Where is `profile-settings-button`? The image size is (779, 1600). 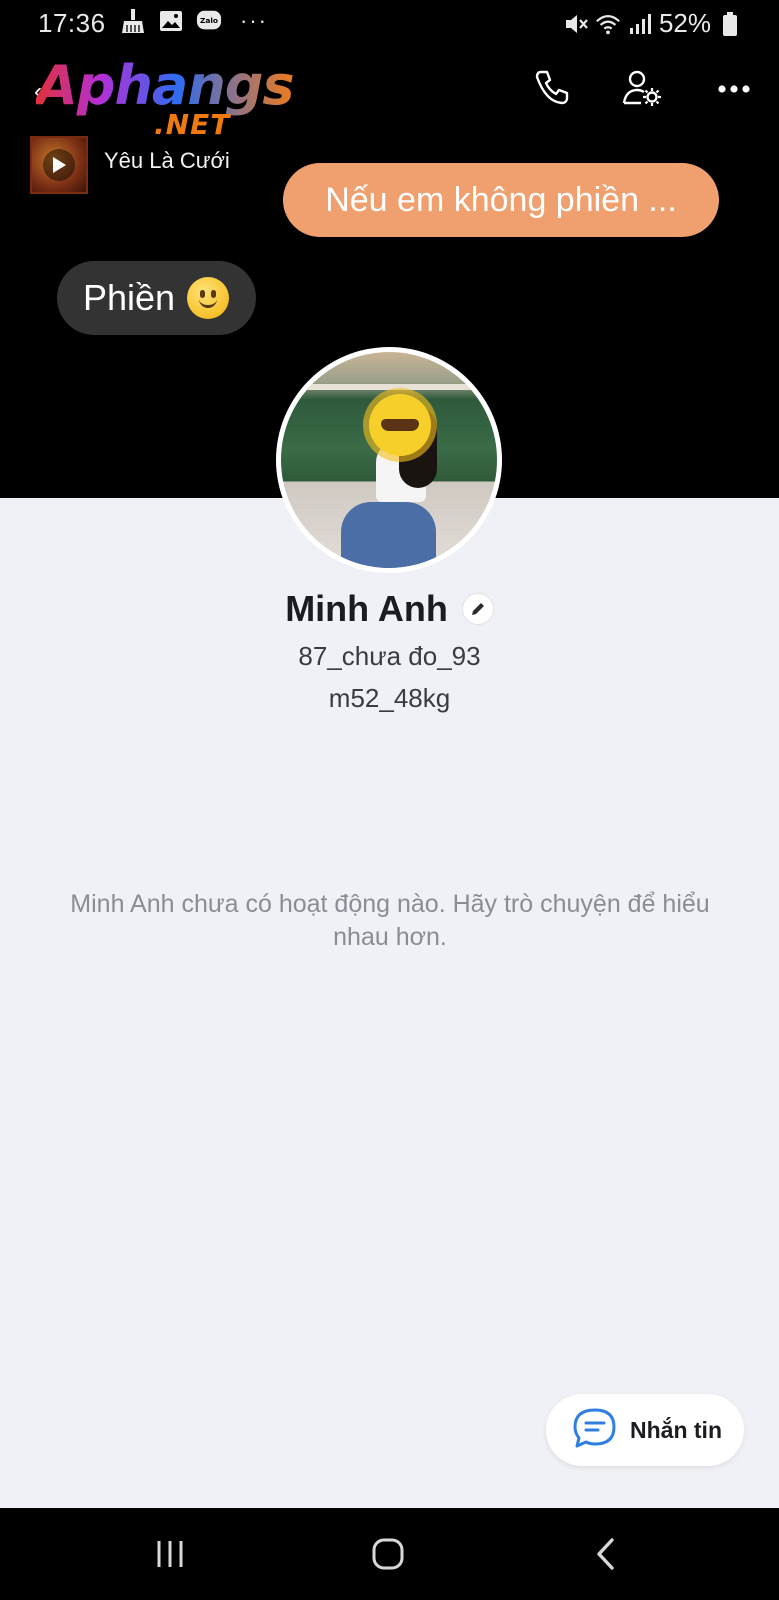
profile-settings-button is located at coordinates (642, 90).